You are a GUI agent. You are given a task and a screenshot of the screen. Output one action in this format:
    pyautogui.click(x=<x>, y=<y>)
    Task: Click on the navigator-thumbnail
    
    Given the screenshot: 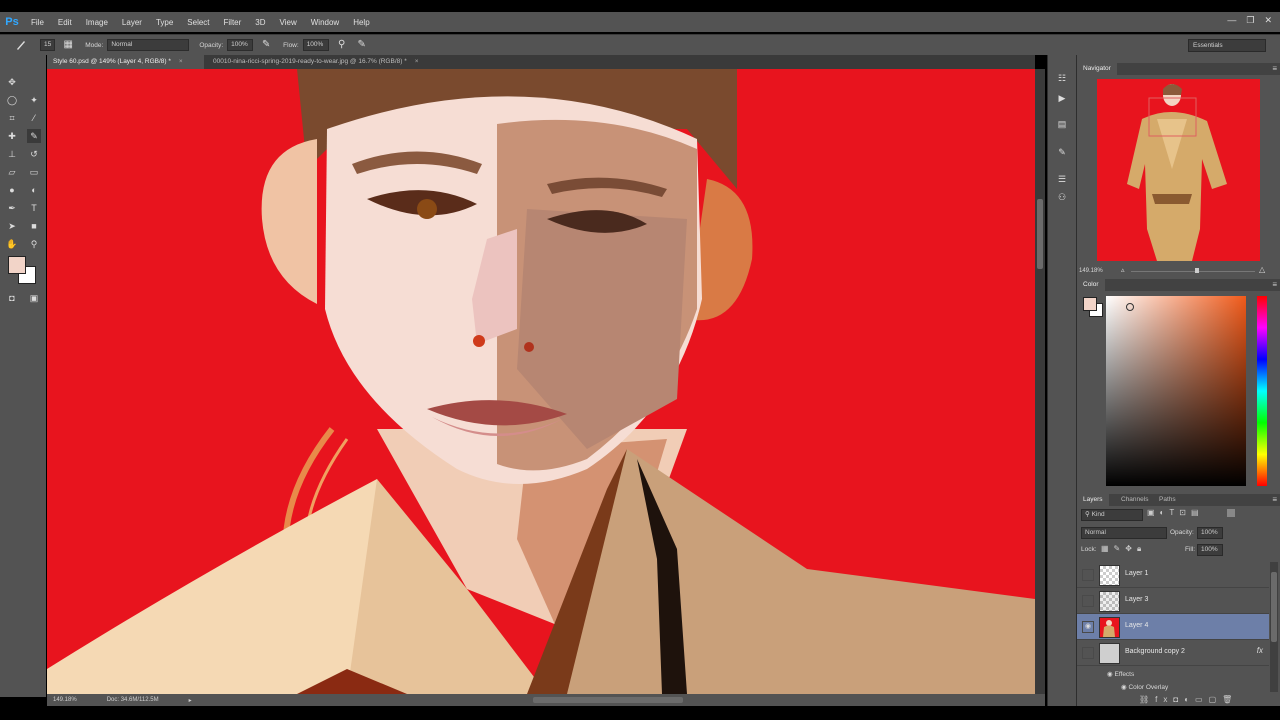 What is the action you would take?
    pyautogui.click(x=1178, y=170)
    